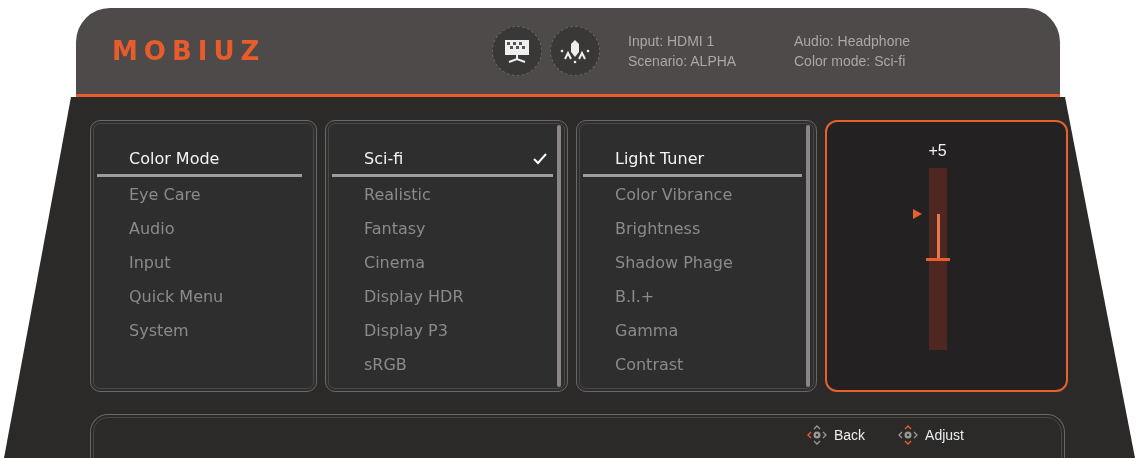 The height and width of the screenshot is (458, 1139). Describe the element at coordinates (692, 194) in the screenshot. I see `menu-item: Color Vibrance` at that location.